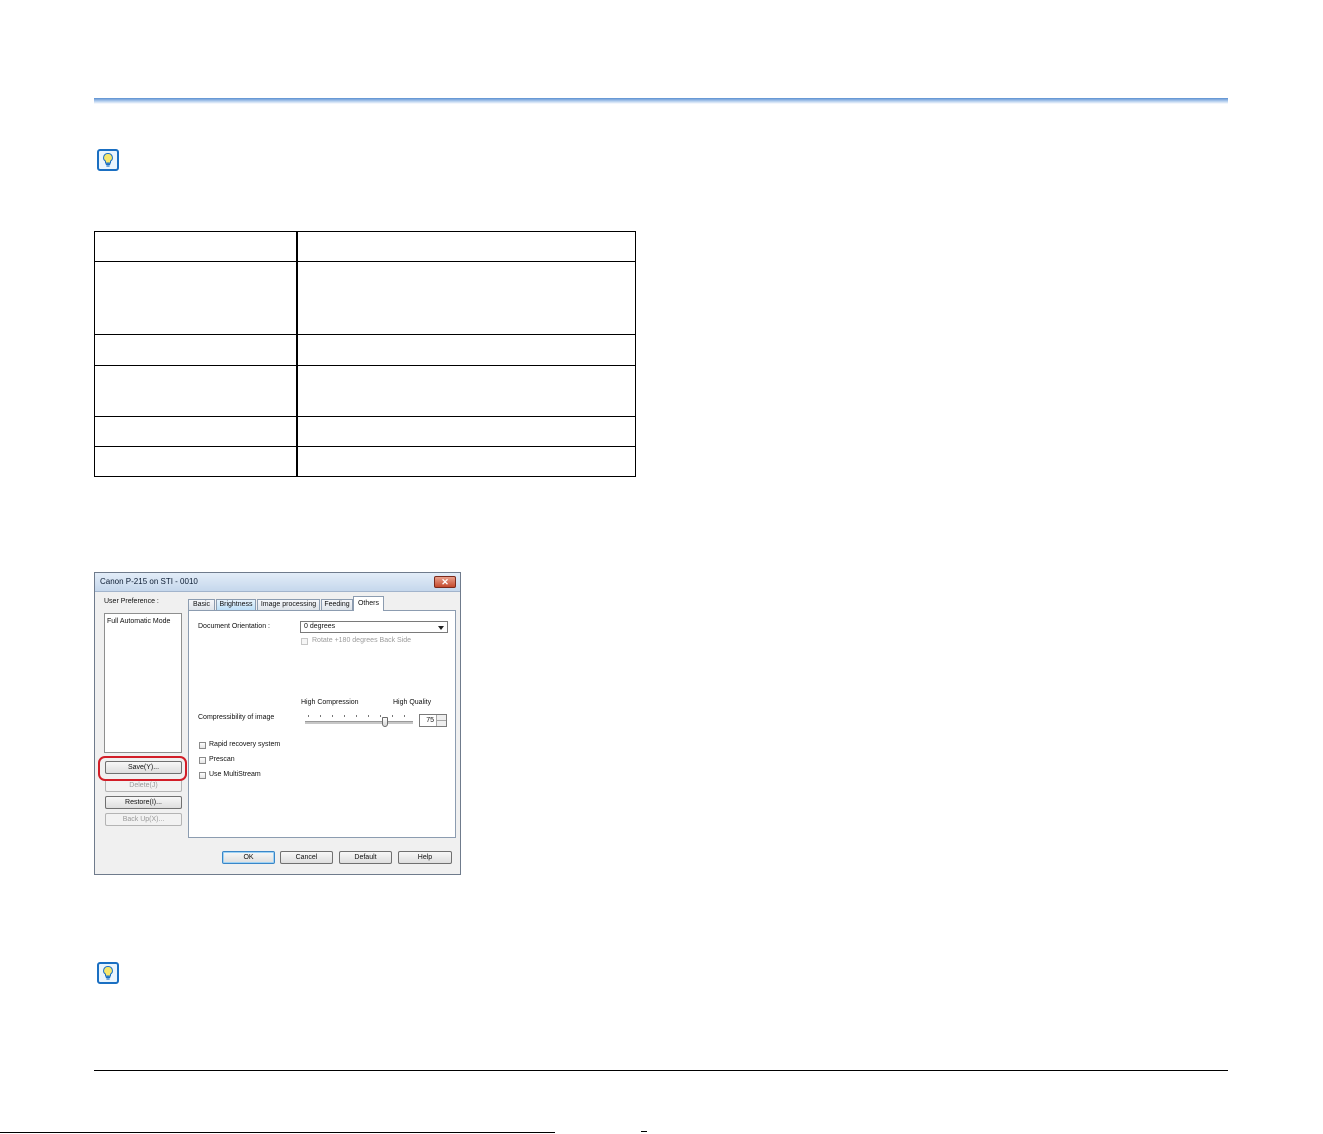 Image resolution: width=1323 pixels, height=1134 pixels. Describe the element at coordinates (365, 857) in the screenshot. I see `default-button: Default` at that location.